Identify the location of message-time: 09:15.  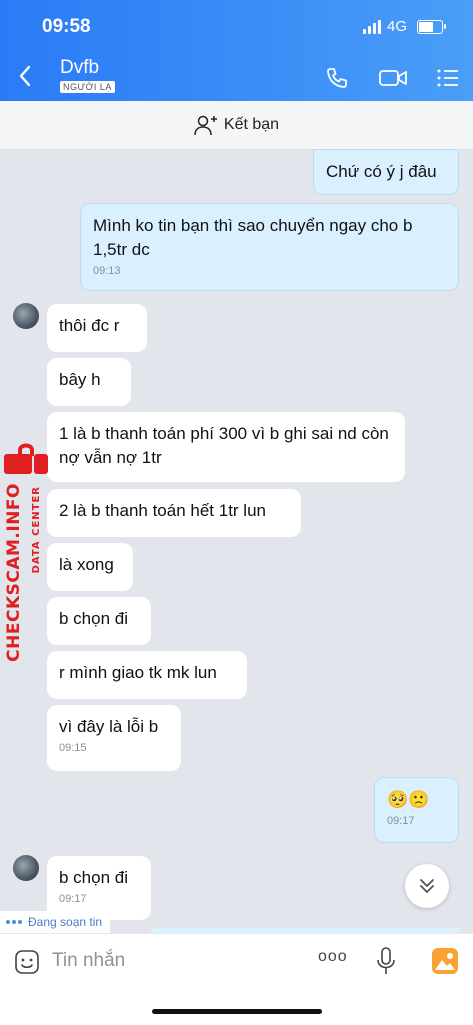
(73, 748).